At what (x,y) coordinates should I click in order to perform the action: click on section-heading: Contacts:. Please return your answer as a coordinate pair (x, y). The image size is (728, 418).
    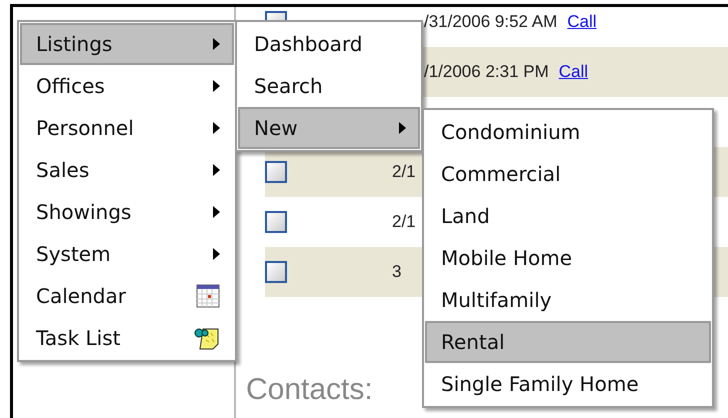
    Looking at the image, I should click on (309, 390).